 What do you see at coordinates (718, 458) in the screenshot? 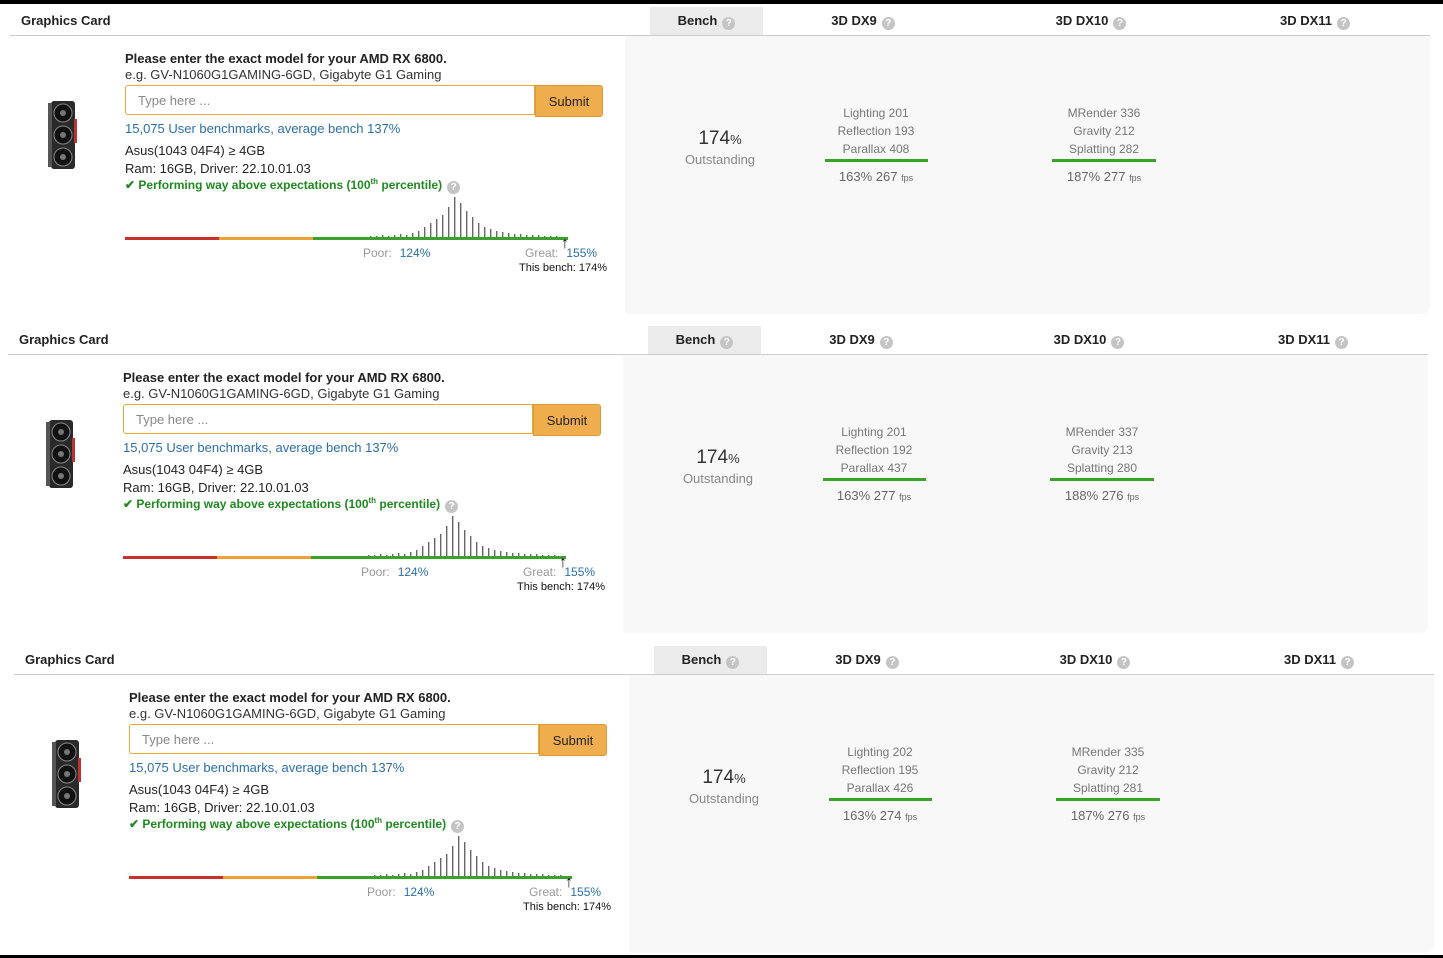
I see `bench-percentage: 174%` at bounding box center [718, 458].